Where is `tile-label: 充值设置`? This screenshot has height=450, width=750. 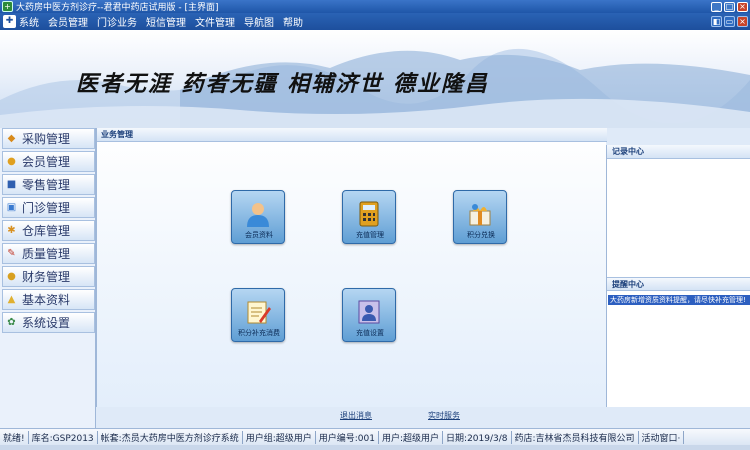 tile-label: 充值设置 is located at coordinates (370, 333).